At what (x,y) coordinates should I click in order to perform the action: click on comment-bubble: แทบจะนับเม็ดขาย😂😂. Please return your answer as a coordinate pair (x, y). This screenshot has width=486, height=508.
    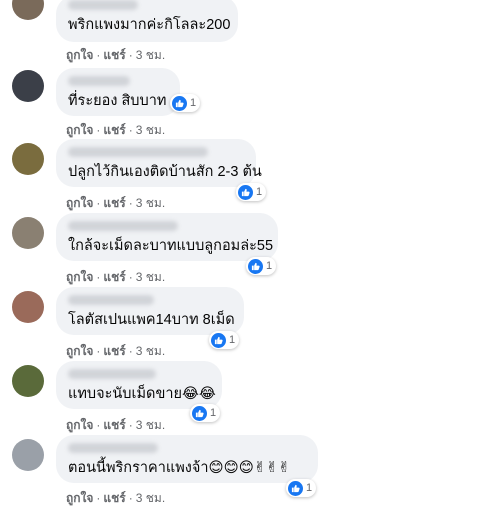
    Looking at the image, I should click on (139, 385).